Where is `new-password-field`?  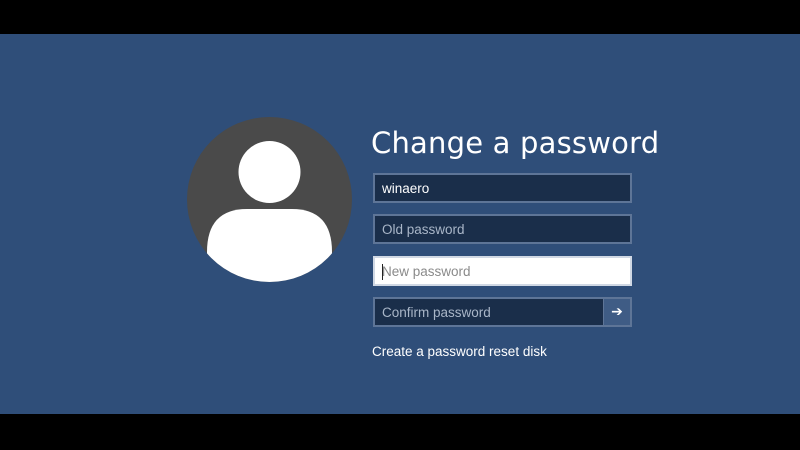 new-password-field is located at coordinates (502, 271).